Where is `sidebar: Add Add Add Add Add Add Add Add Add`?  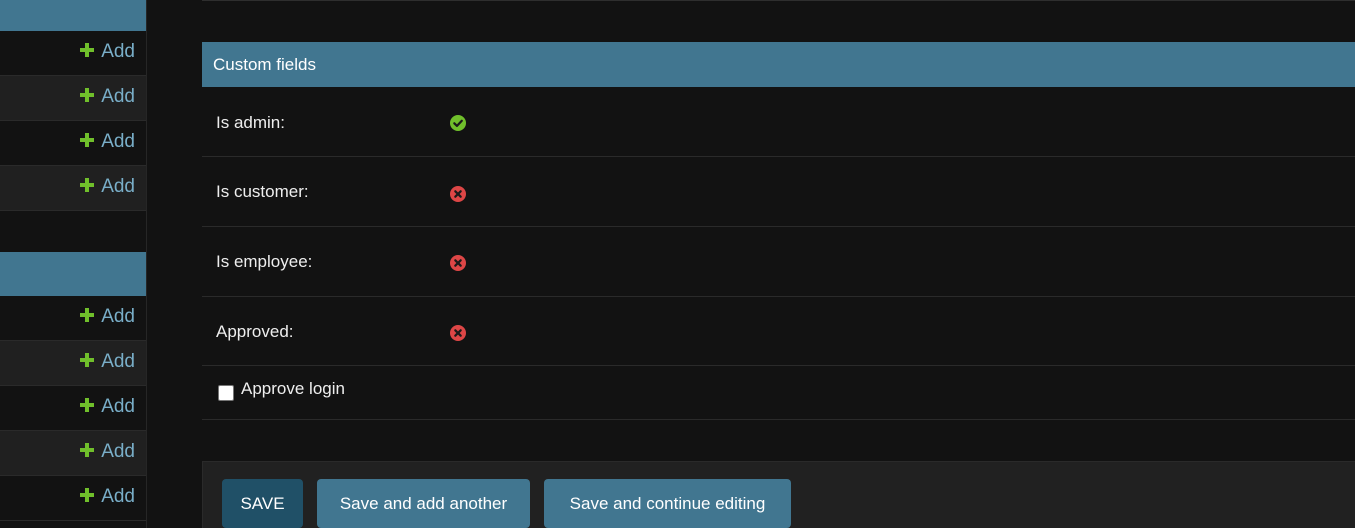 sidebar: Add Add Add Add Add Add Add Add Add is located at coordinates (73, 264).